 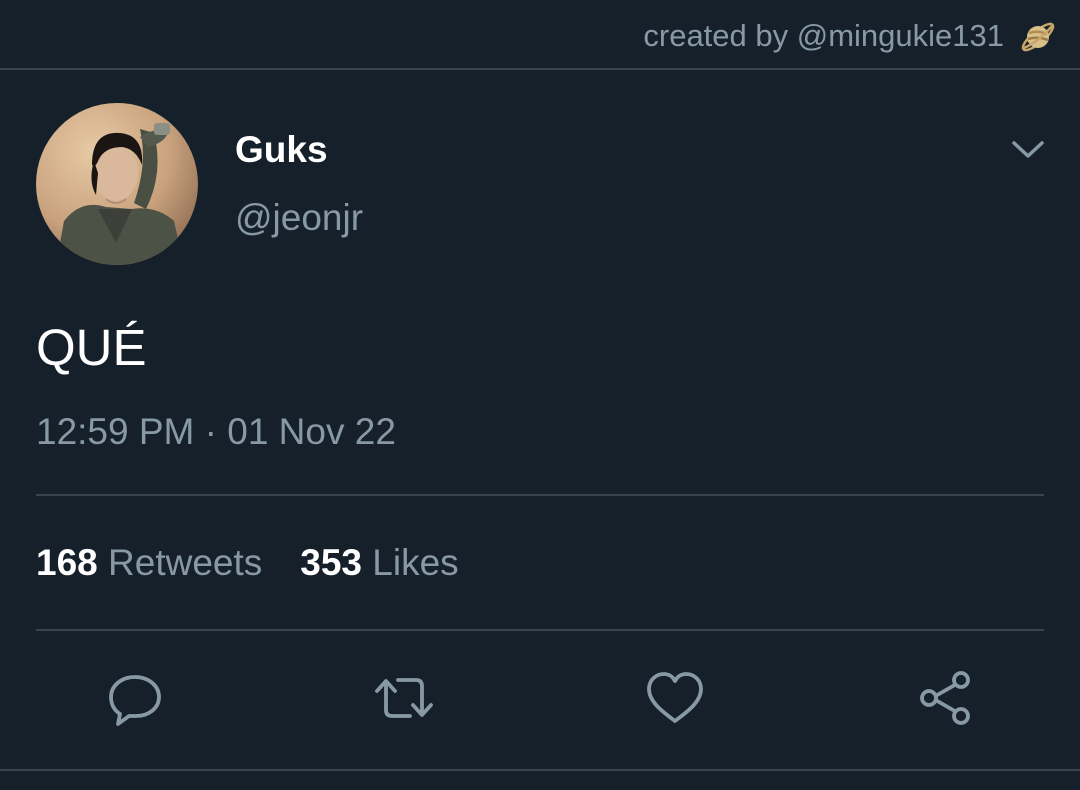 I want to click on likes-label: Likes, so click(x=415, y=562).